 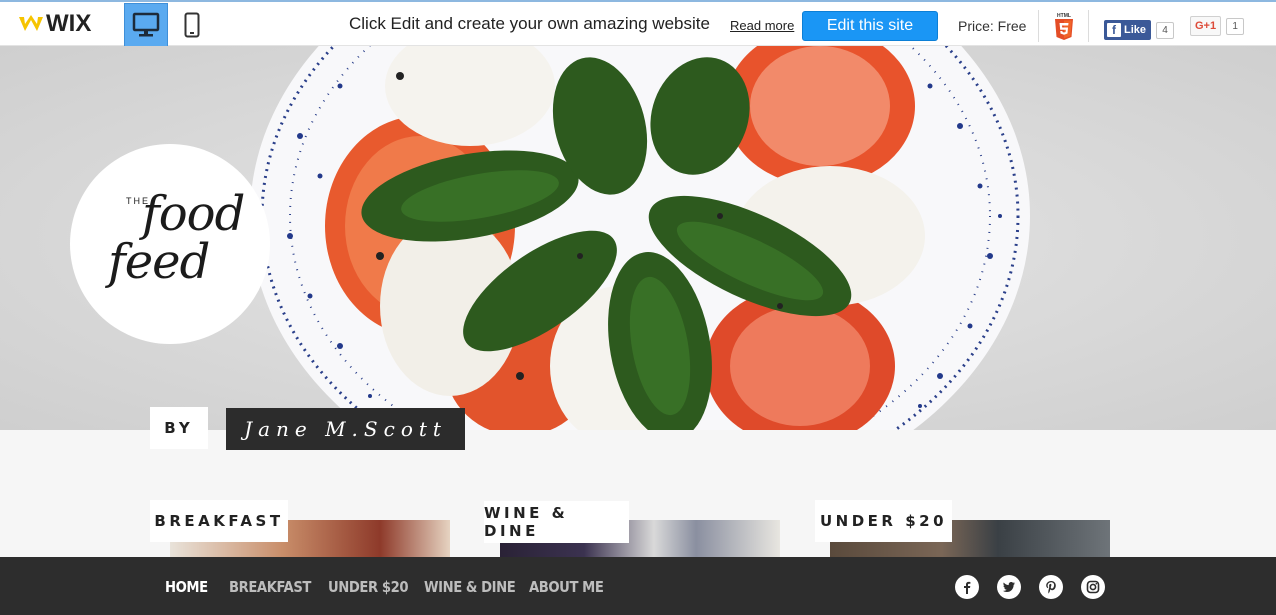 What do you see at coordinates (556, 522) in the screenshot?
I see `category-wine-dine: WINE & DINE` at bounding box center [556, 522].